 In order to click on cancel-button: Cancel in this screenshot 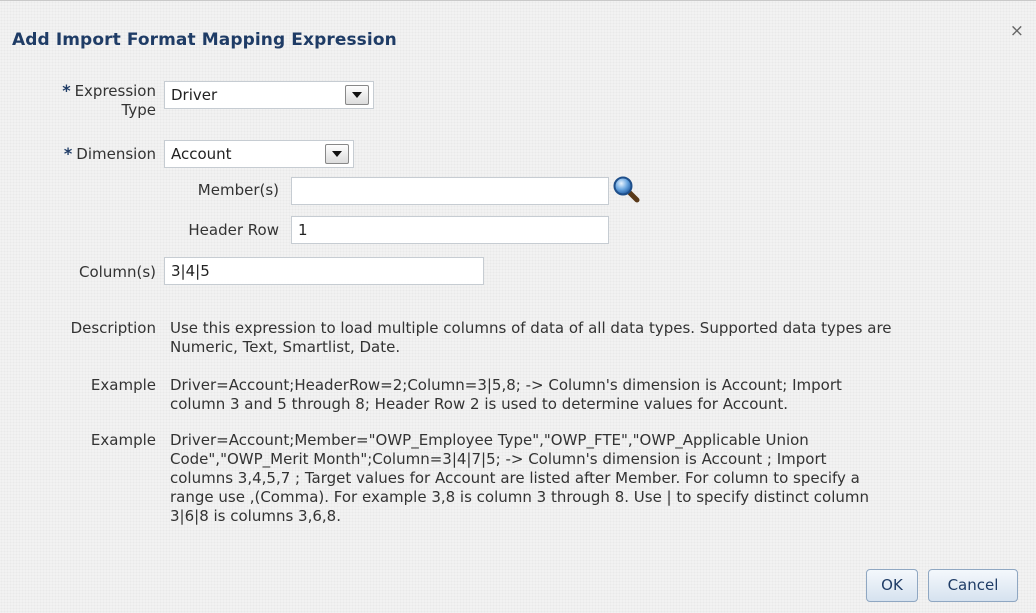, I will do `click(973, 585)`.